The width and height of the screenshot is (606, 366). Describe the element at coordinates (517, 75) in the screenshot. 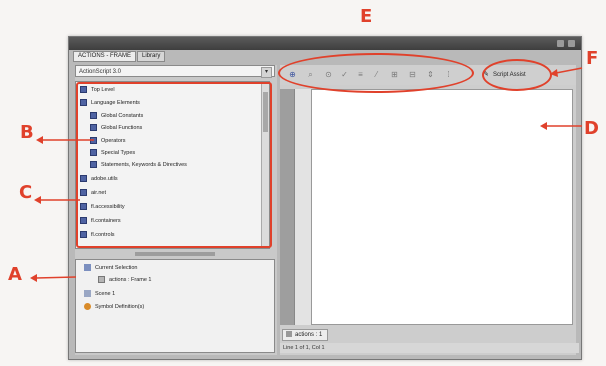

I see `script-assist-highlight` at that location.